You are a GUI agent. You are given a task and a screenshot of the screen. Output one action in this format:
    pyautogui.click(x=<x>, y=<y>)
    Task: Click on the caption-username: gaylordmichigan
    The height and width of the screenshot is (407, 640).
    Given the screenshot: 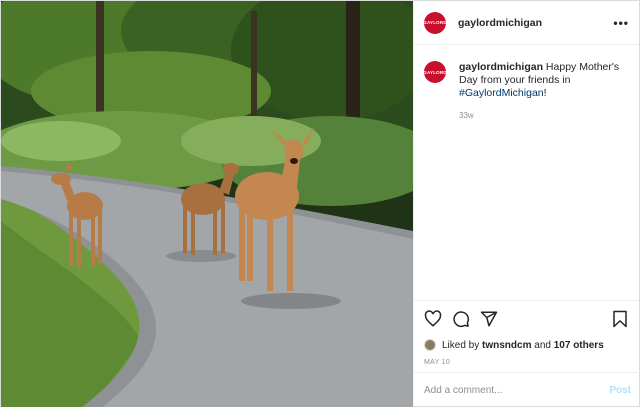 What is the action you would take?
    pyautogui.click(x=501, y=67)
    